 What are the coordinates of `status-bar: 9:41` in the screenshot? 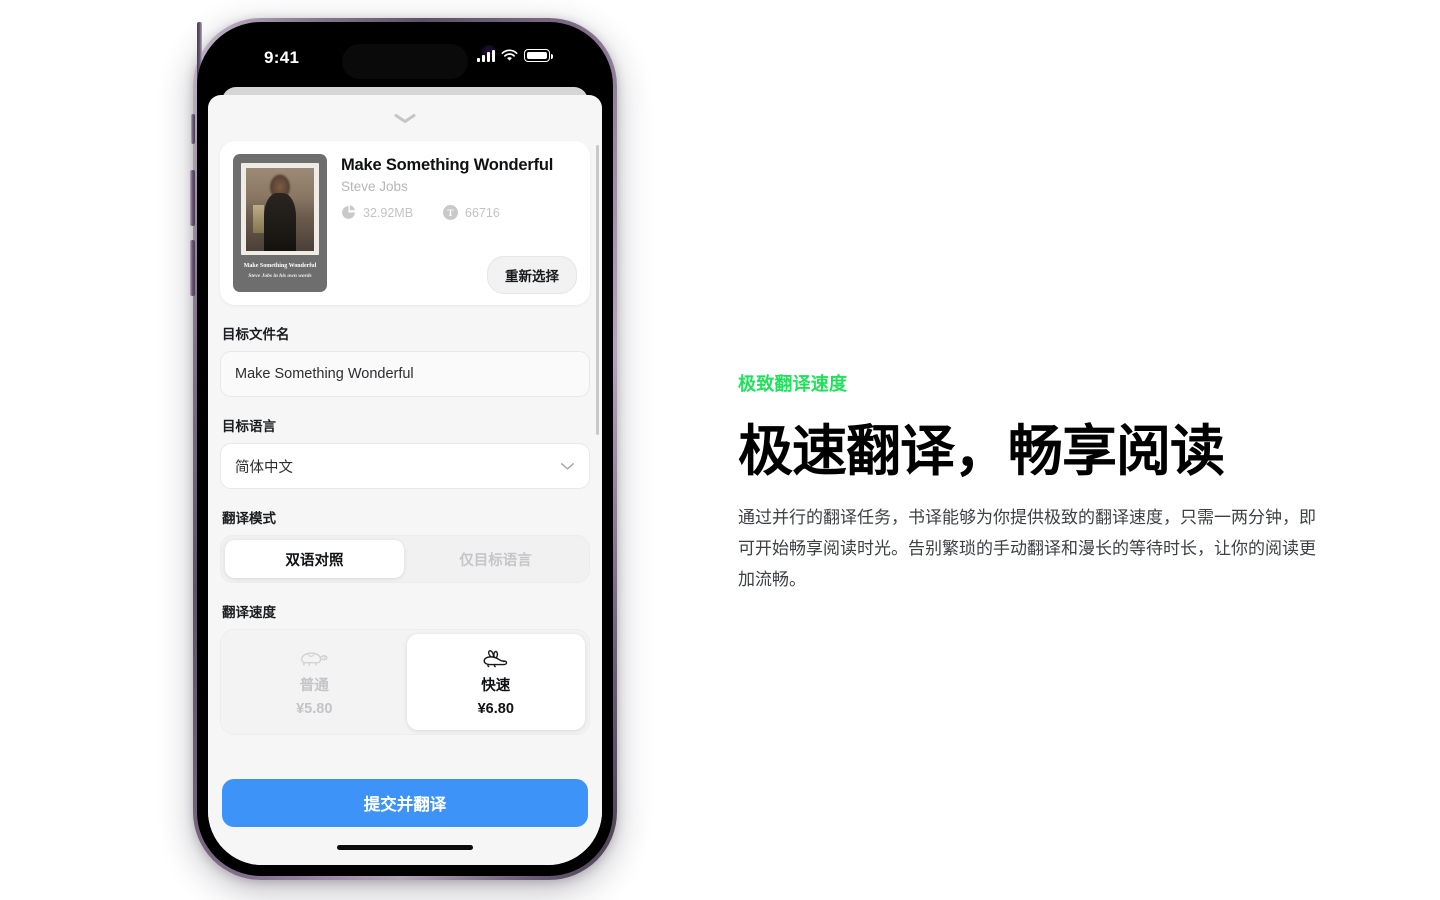 It's located at (405, 60).